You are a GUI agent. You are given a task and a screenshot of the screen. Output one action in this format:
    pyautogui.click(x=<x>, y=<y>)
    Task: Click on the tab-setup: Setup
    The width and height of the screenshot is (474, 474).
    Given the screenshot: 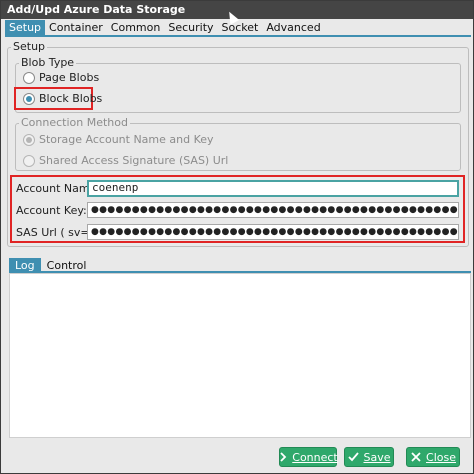 What is the action you would take?
    pyautogui.click(x=25, y=27)
    